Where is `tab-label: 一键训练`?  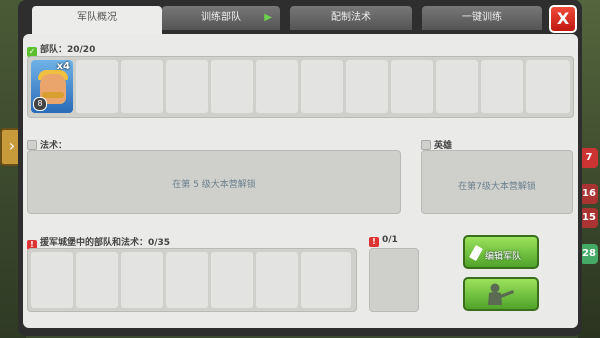 tab-label: 一键训练 is located at coordinates (482, 17).